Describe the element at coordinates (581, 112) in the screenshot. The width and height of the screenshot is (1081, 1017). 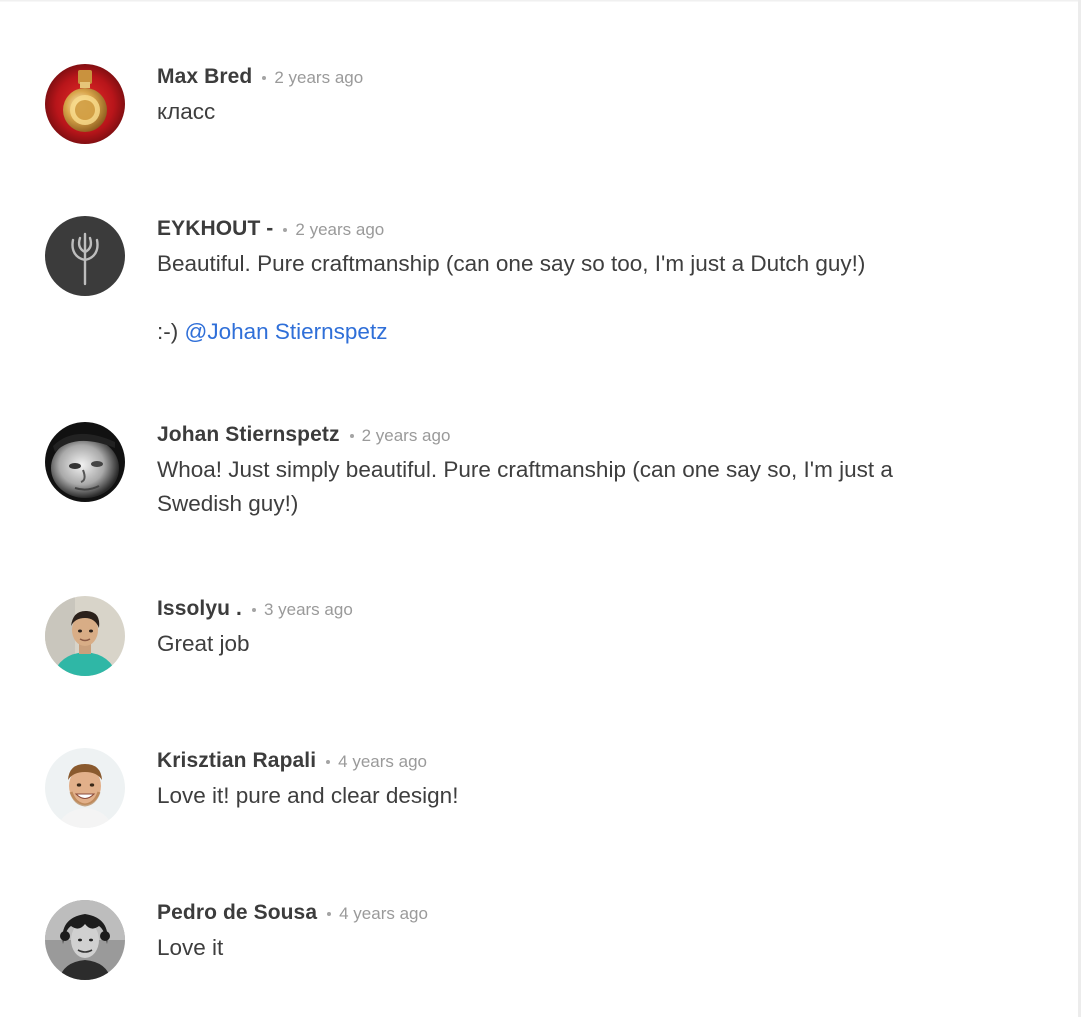
I see `comment-text: класс` at that location.